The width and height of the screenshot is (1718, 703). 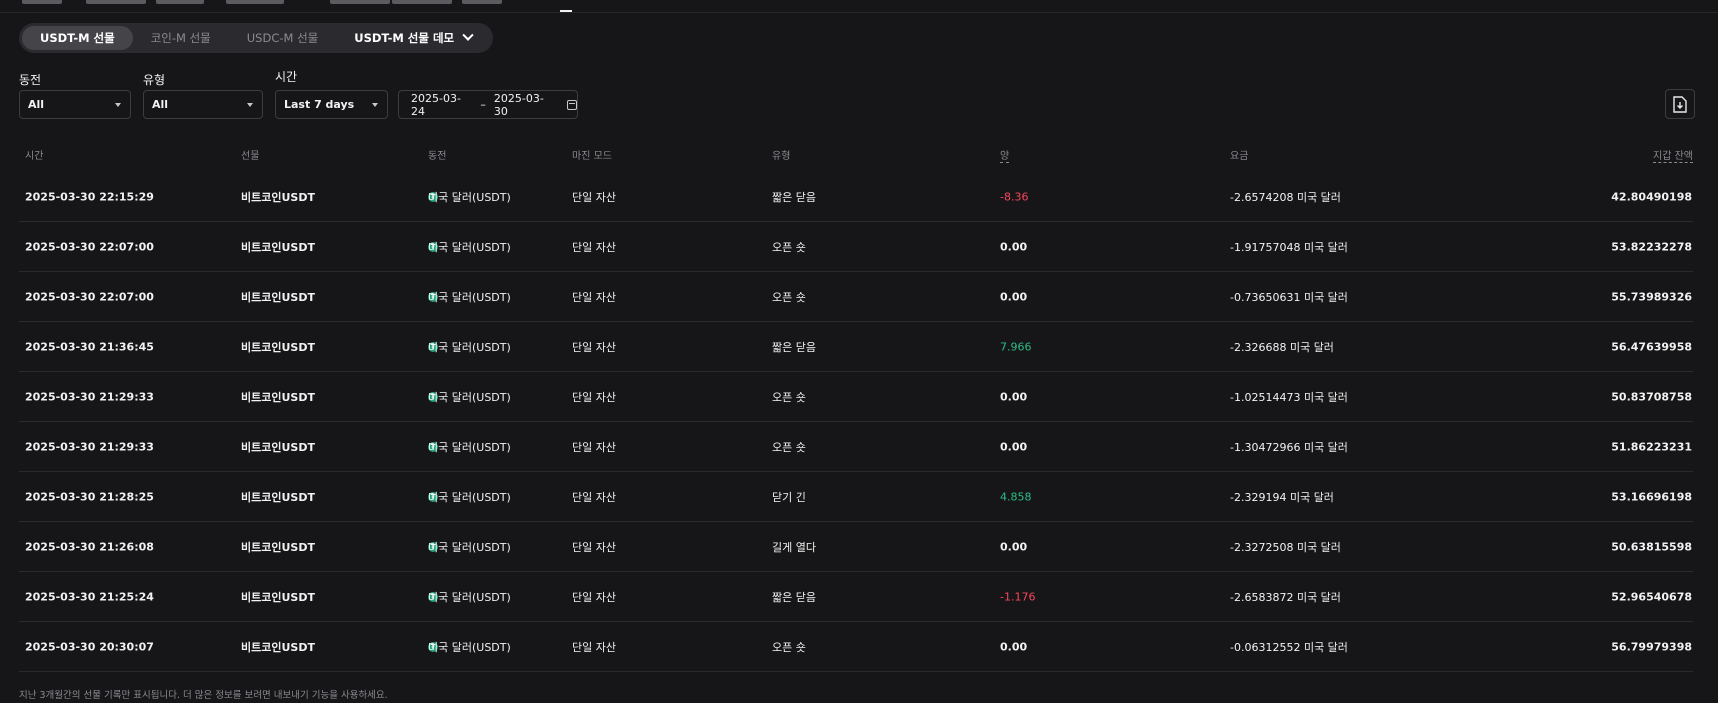 What do you see at coordinates (89, 596) in the screenshot?
I see `cell-time: 2025-03-30 21:25:24` at bounding box center [89, 596].